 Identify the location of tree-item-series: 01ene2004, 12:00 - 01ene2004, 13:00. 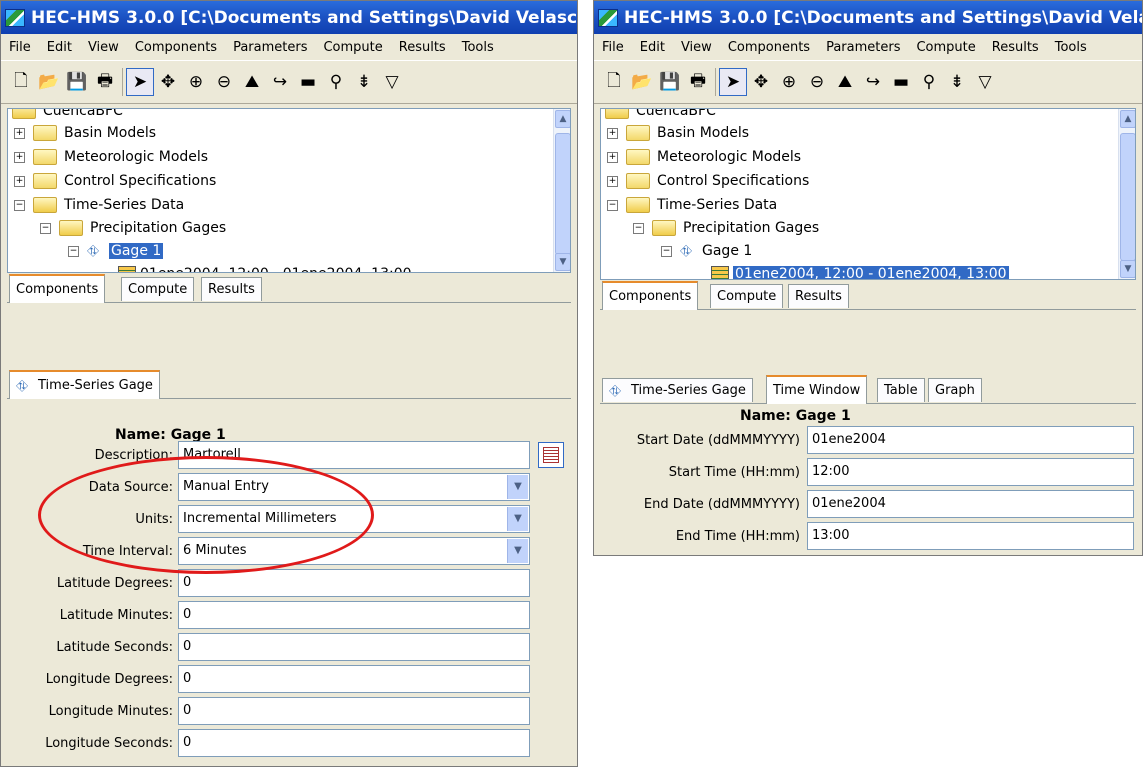
(860, 271).